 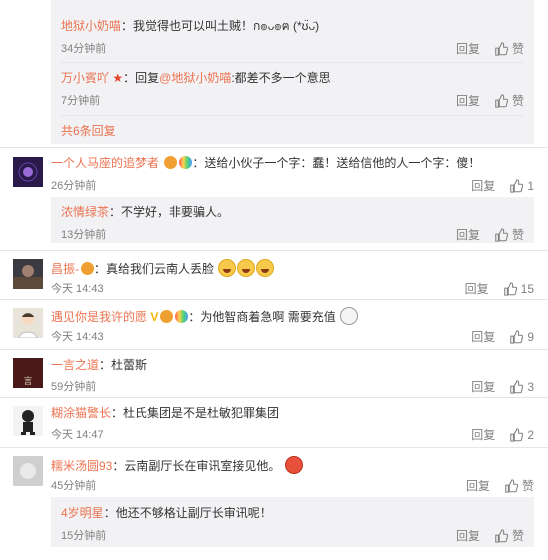 What do you see at coordinates (85, 212) in the screenshot?
I see `reply-username: 浓情绿茶` at bounding box center [85, 212].